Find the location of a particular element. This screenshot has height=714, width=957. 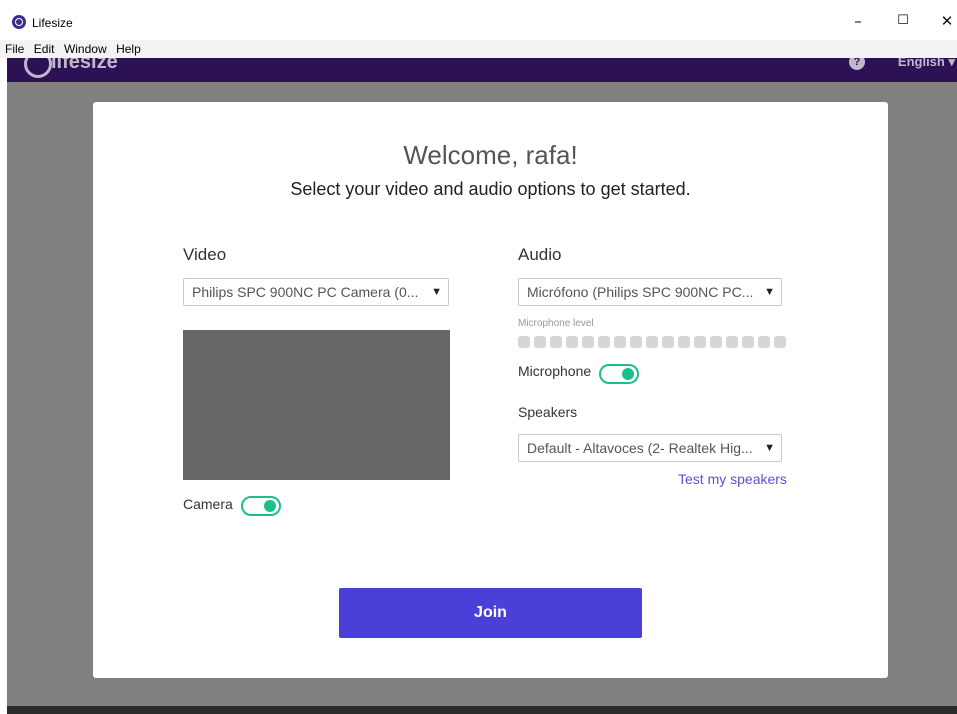

app-header: lifesize ? English ▾ is located at coordinates (482, 70).